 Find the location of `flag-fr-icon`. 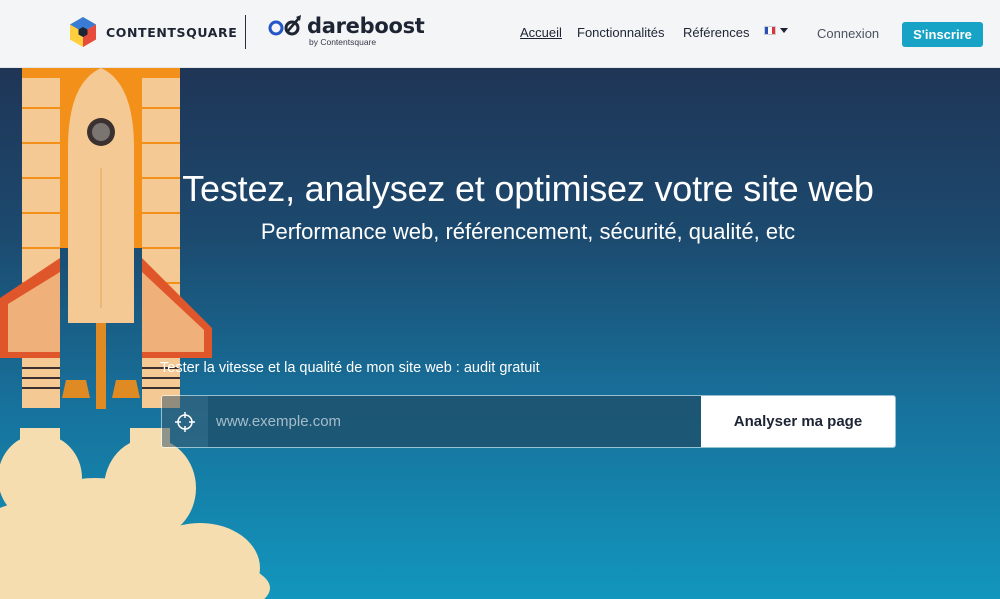

flag-fr-icon is located at coordinates (770, 30).